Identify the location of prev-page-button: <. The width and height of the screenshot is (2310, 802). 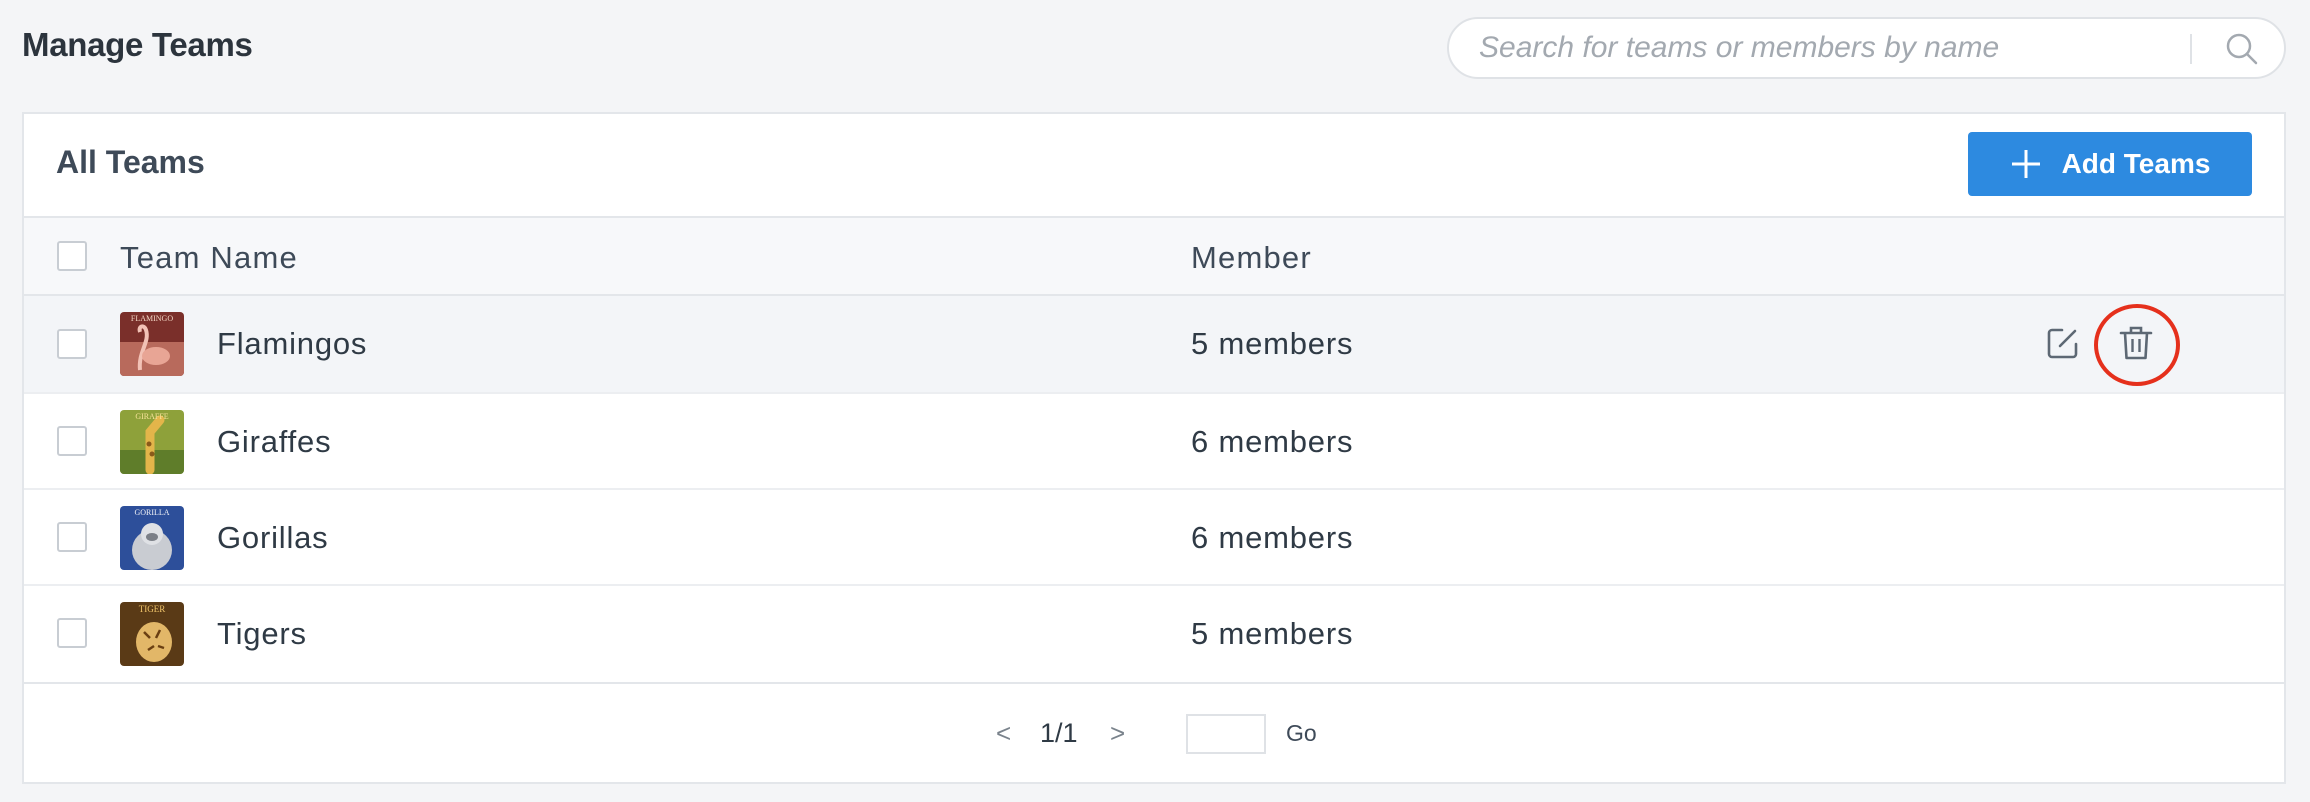
(1003, 733).